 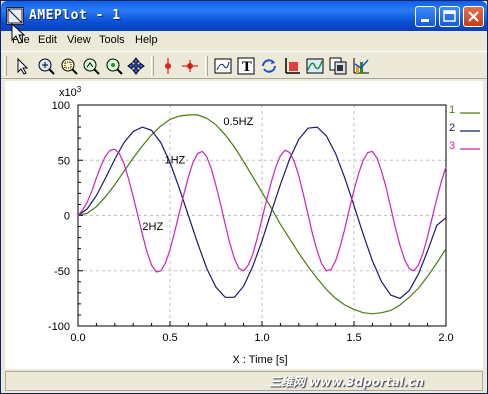 I want to click on chart-icon, so click(x=361, y=66).